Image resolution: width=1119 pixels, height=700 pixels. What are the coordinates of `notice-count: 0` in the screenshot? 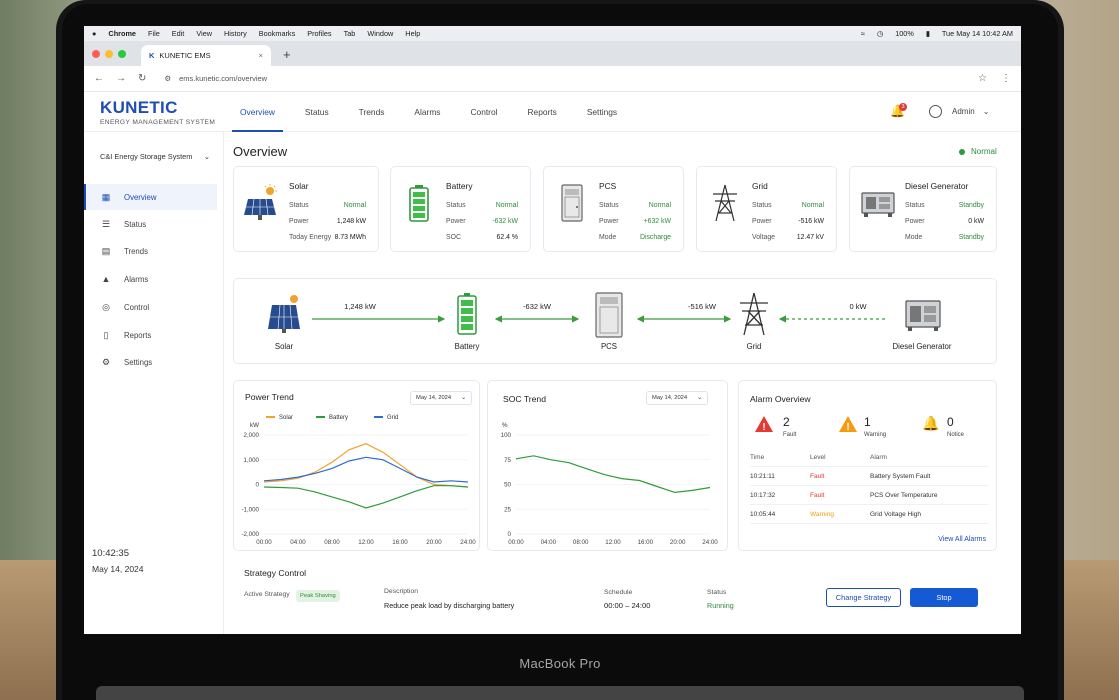 It's located at (950, 422).